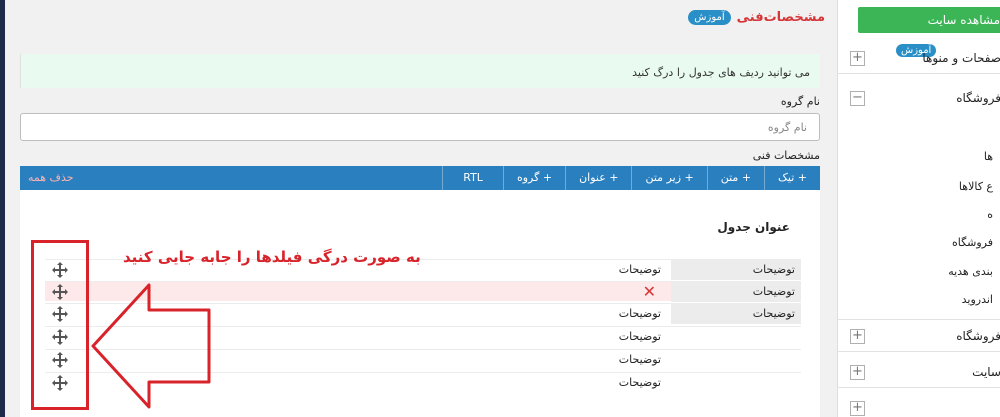 This screenshot has width=1000, height=417. Describe the element at coordinates (988, 156) in the screenshot. I see `sidebar-sub-item: ها` at that location.